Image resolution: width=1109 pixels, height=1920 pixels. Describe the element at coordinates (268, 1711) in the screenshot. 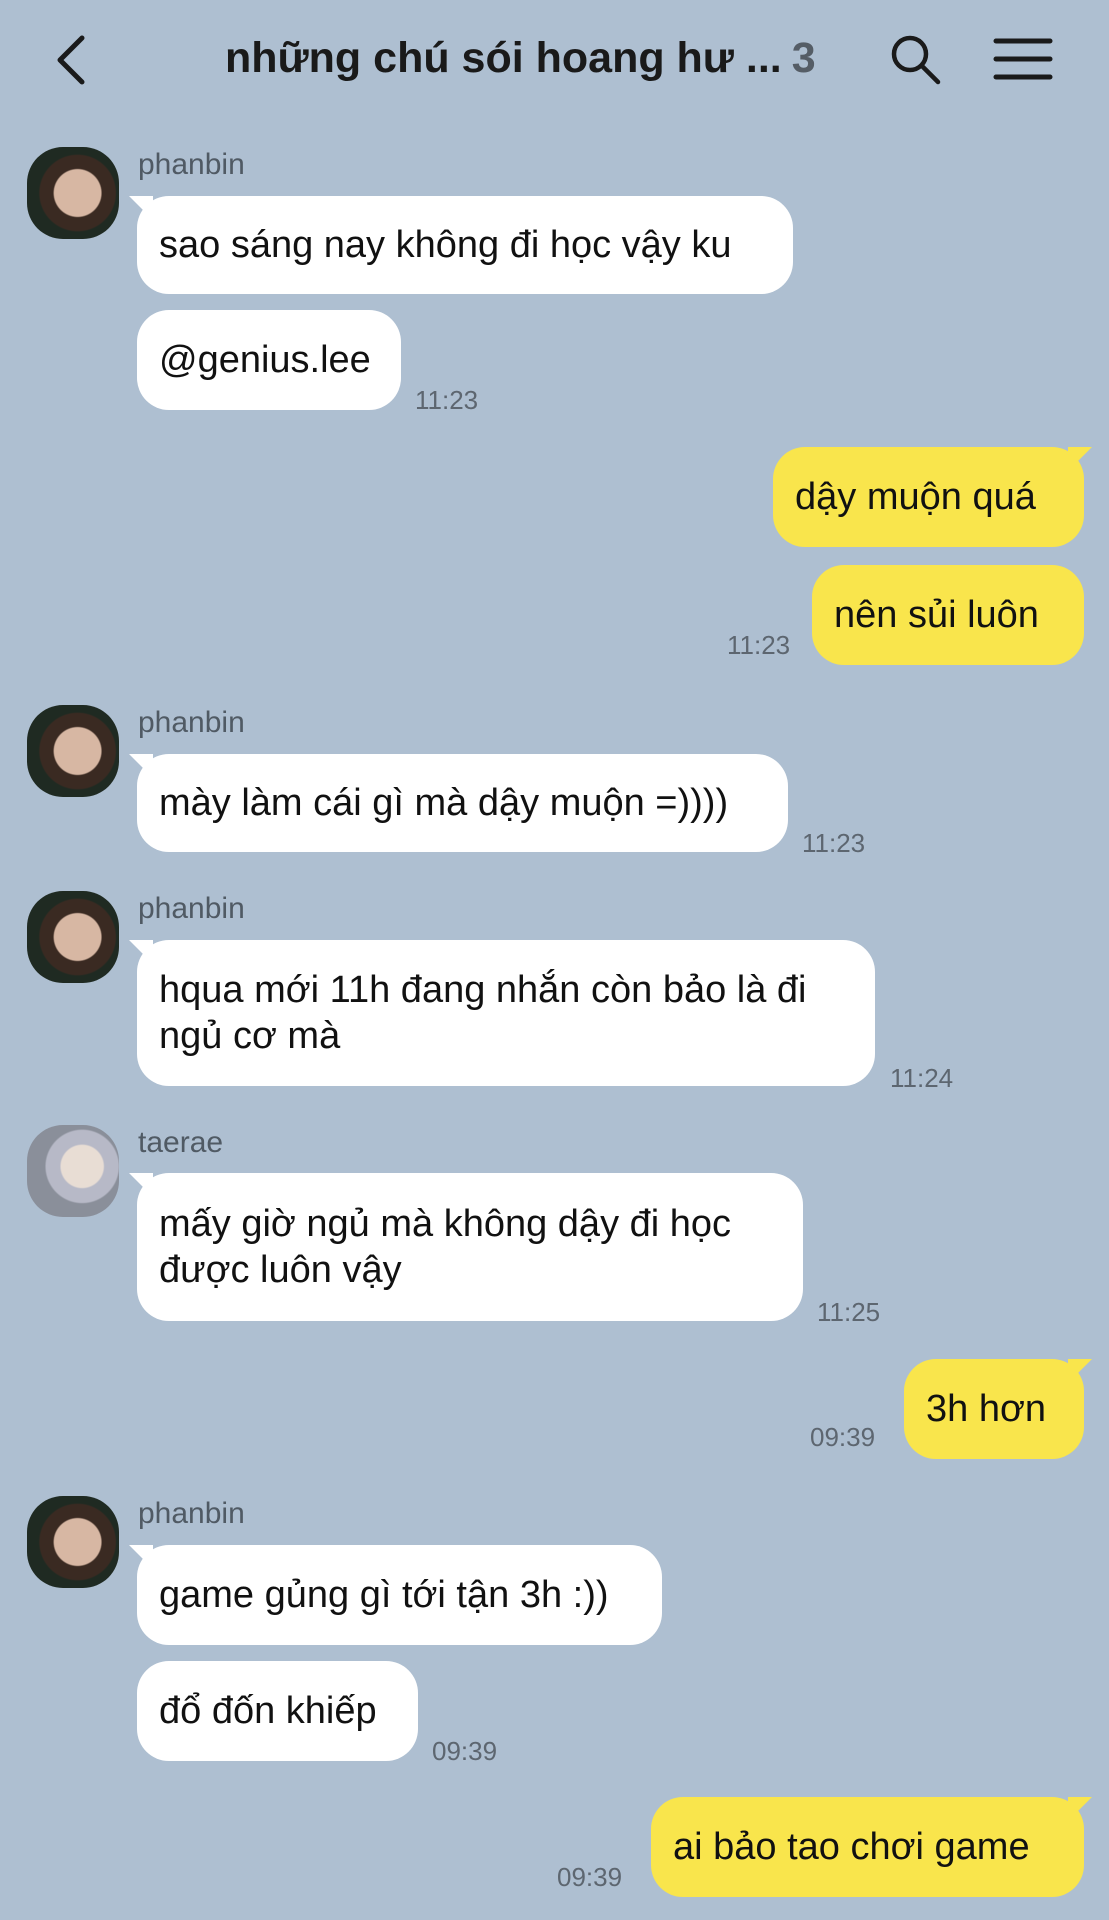

I see `message-text: đổ đốn khiếp` at that location.